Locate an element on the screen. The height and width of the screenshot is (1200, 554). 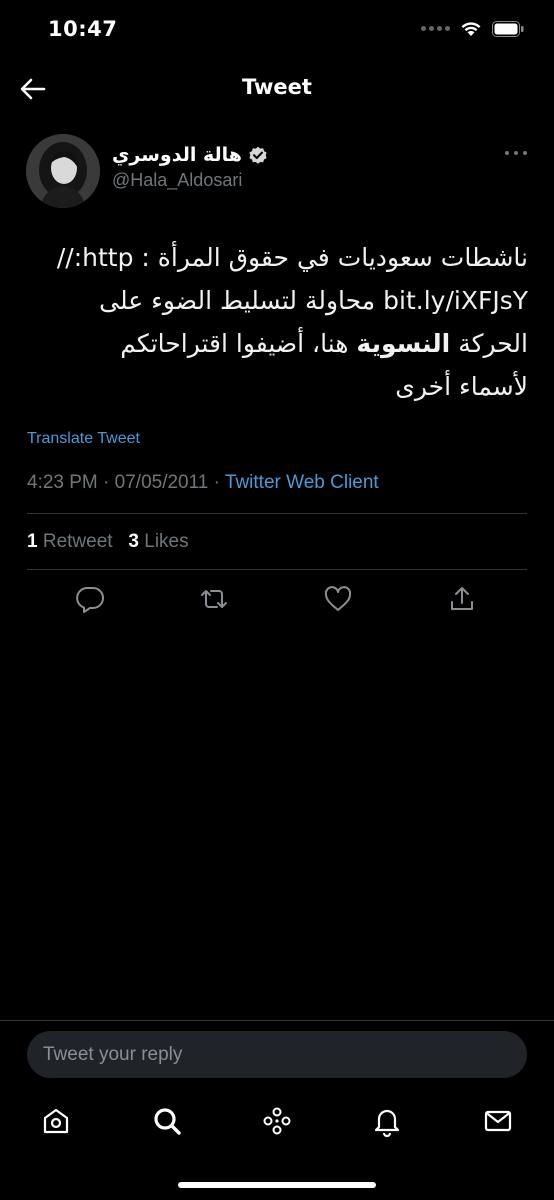
reply-input is located at coordinates (277, 1054).